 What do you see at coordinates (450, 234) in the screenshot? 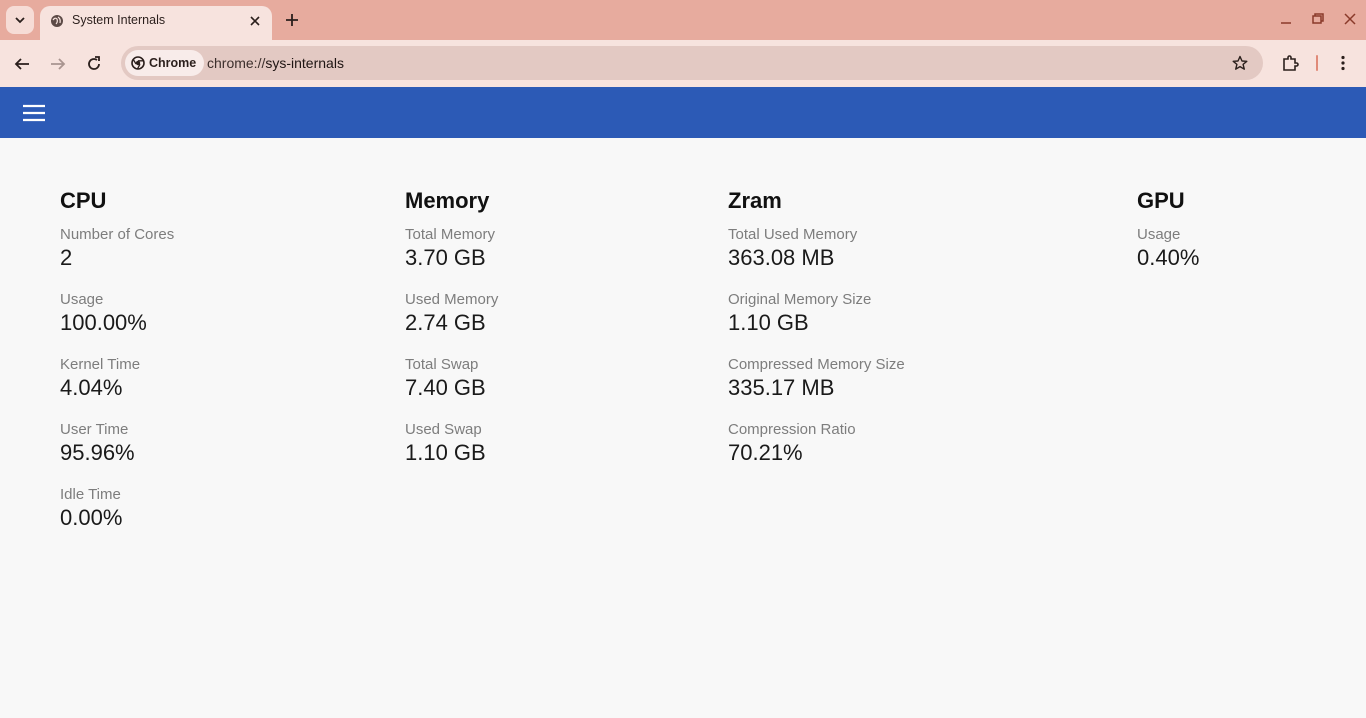
I see `metric-label: Total Memory` at bounding box center [450, 234].